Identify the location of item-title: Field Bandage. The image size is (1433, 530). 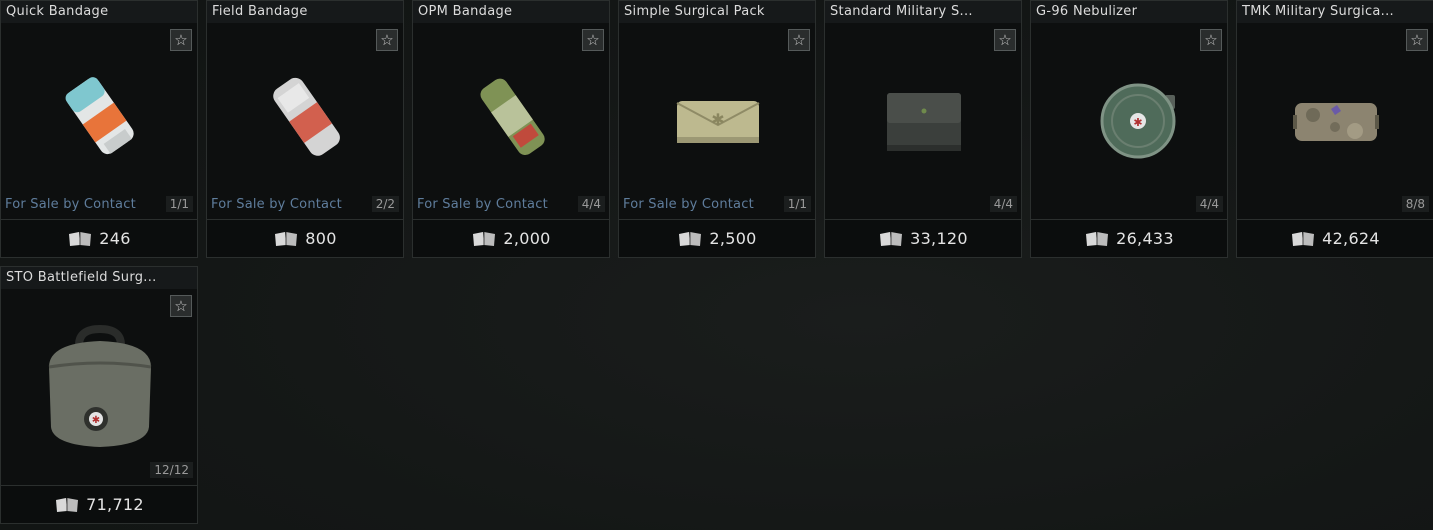
(305, 12).